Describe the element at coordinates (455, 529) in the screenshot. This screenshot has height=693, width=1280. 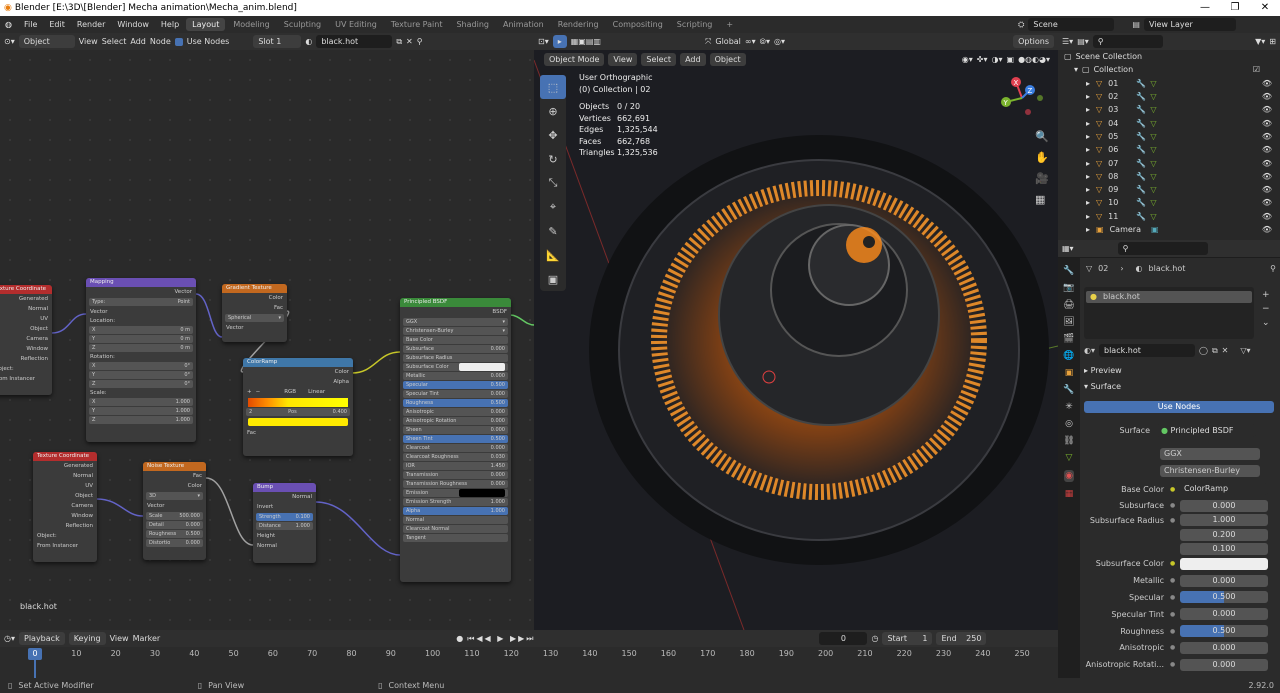
I see `bsdf-input-row: Clearcoat Normal` at that location.